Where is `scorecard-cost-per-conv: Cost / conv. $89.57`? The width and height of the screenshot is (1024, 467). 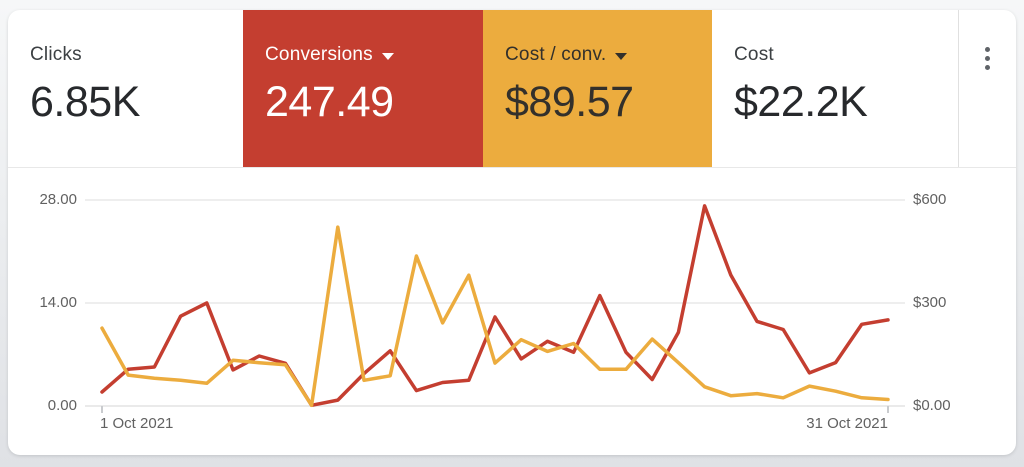
scorecard-cost-per-conv: Cost / conv. $89.57 is located at coordinates (597, 88).